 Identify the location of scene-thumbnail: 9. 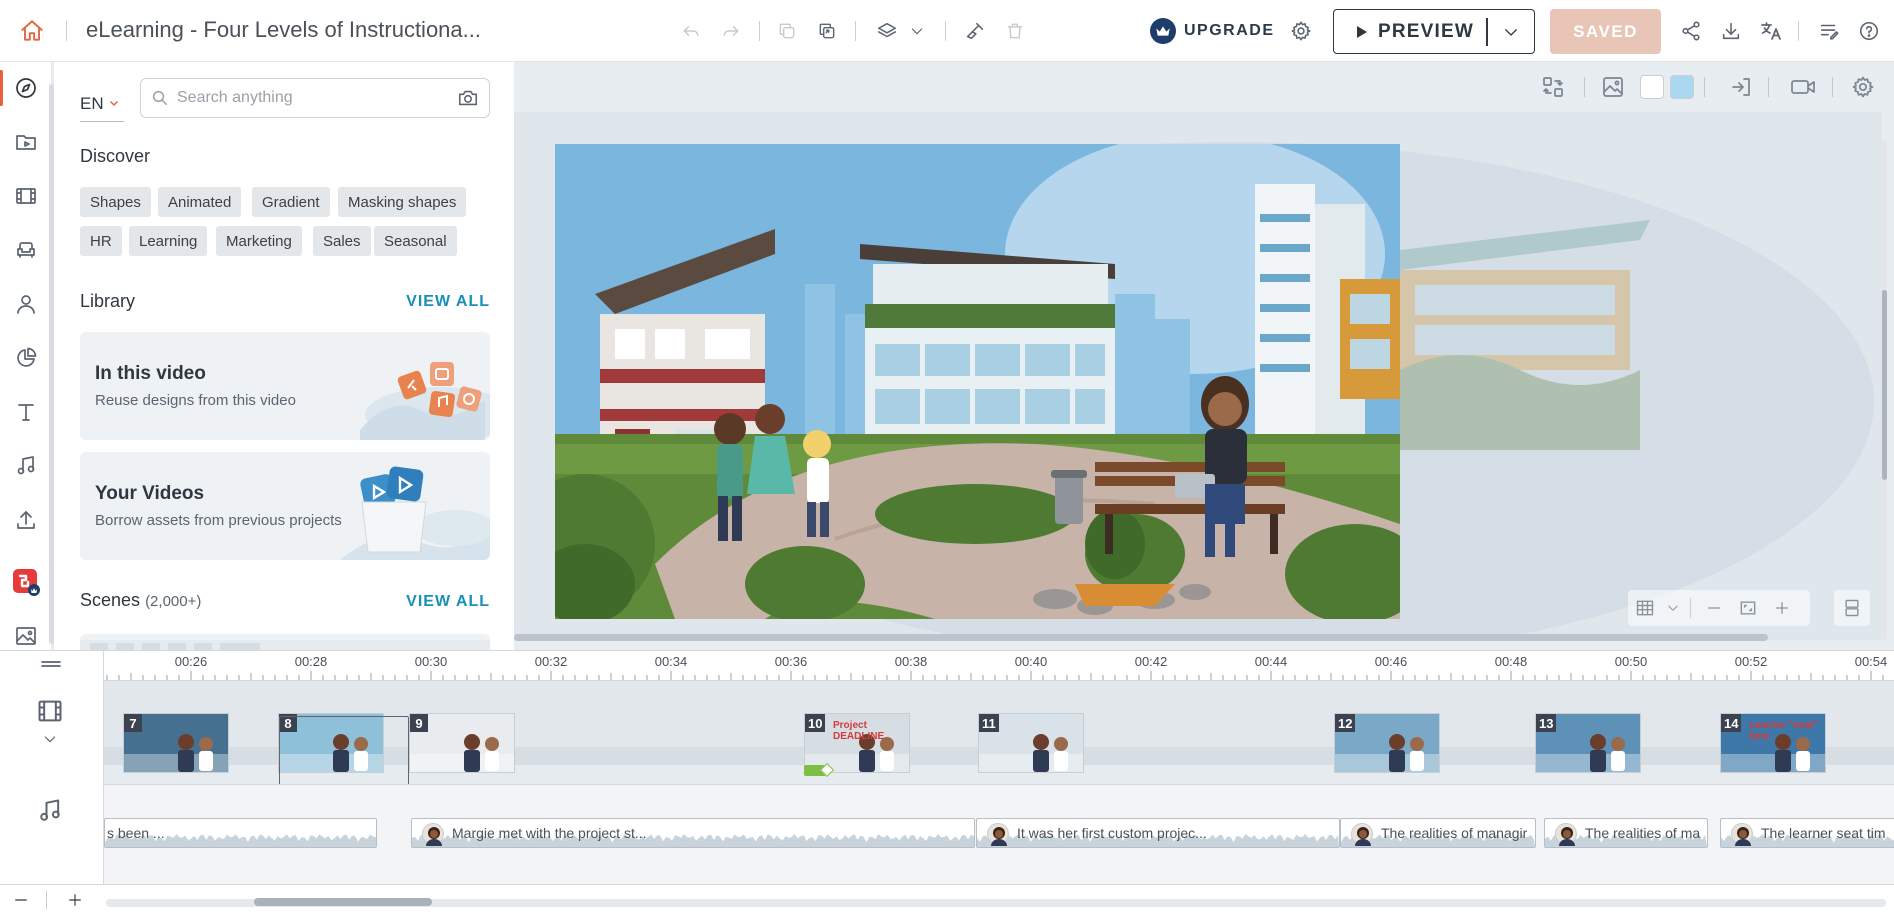
(462, 743).